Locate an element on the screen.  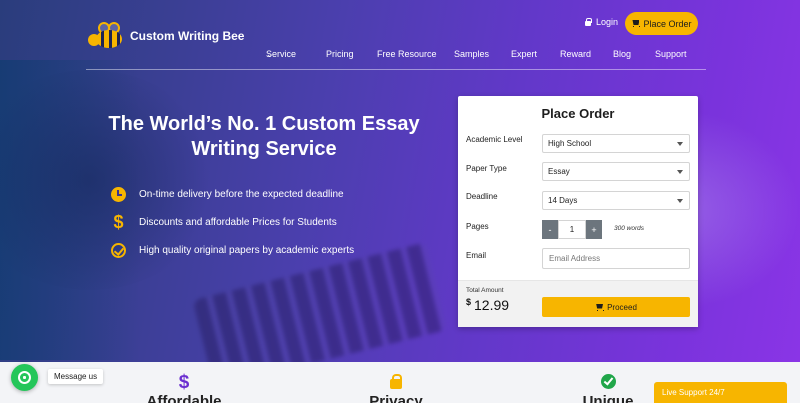
nav-divider is located at coordinates (396, 69).